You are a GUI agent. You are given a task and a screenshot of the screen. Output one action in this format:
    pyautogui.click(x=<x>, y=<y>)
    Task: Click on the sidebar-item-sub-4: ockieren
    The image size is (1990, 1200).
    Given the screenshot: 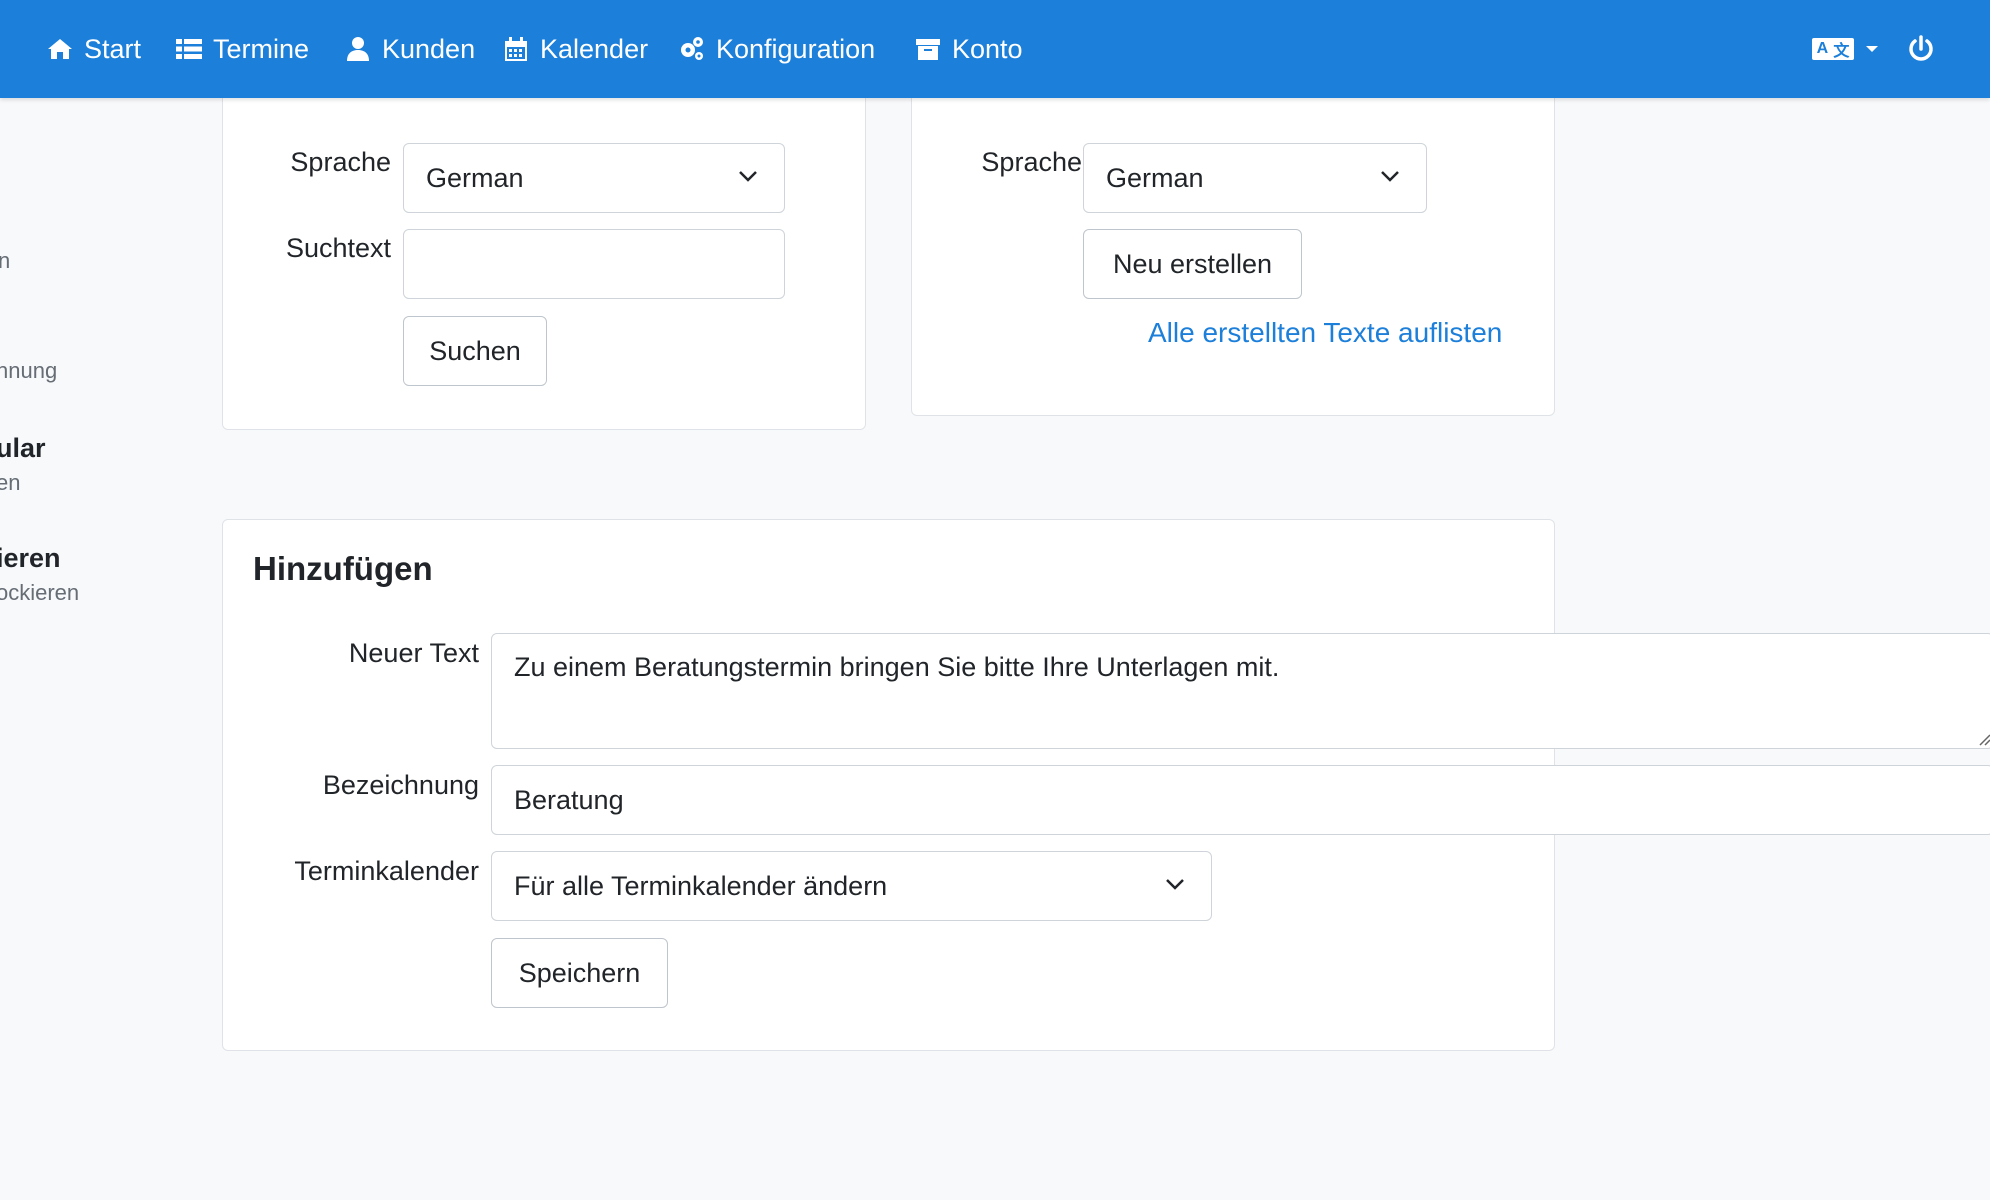 What is the action you would take?
    pyautogui.click(x=39, y=593)
    